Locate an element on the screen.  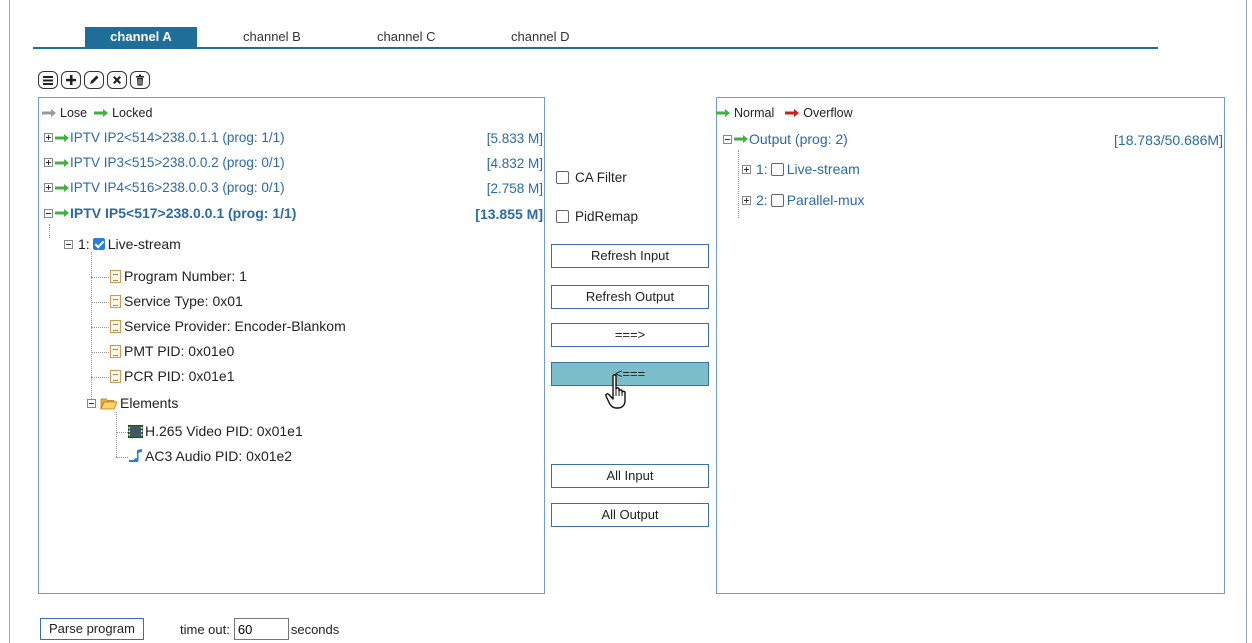
elements-label: Elements is located at coordinates (149, 403).